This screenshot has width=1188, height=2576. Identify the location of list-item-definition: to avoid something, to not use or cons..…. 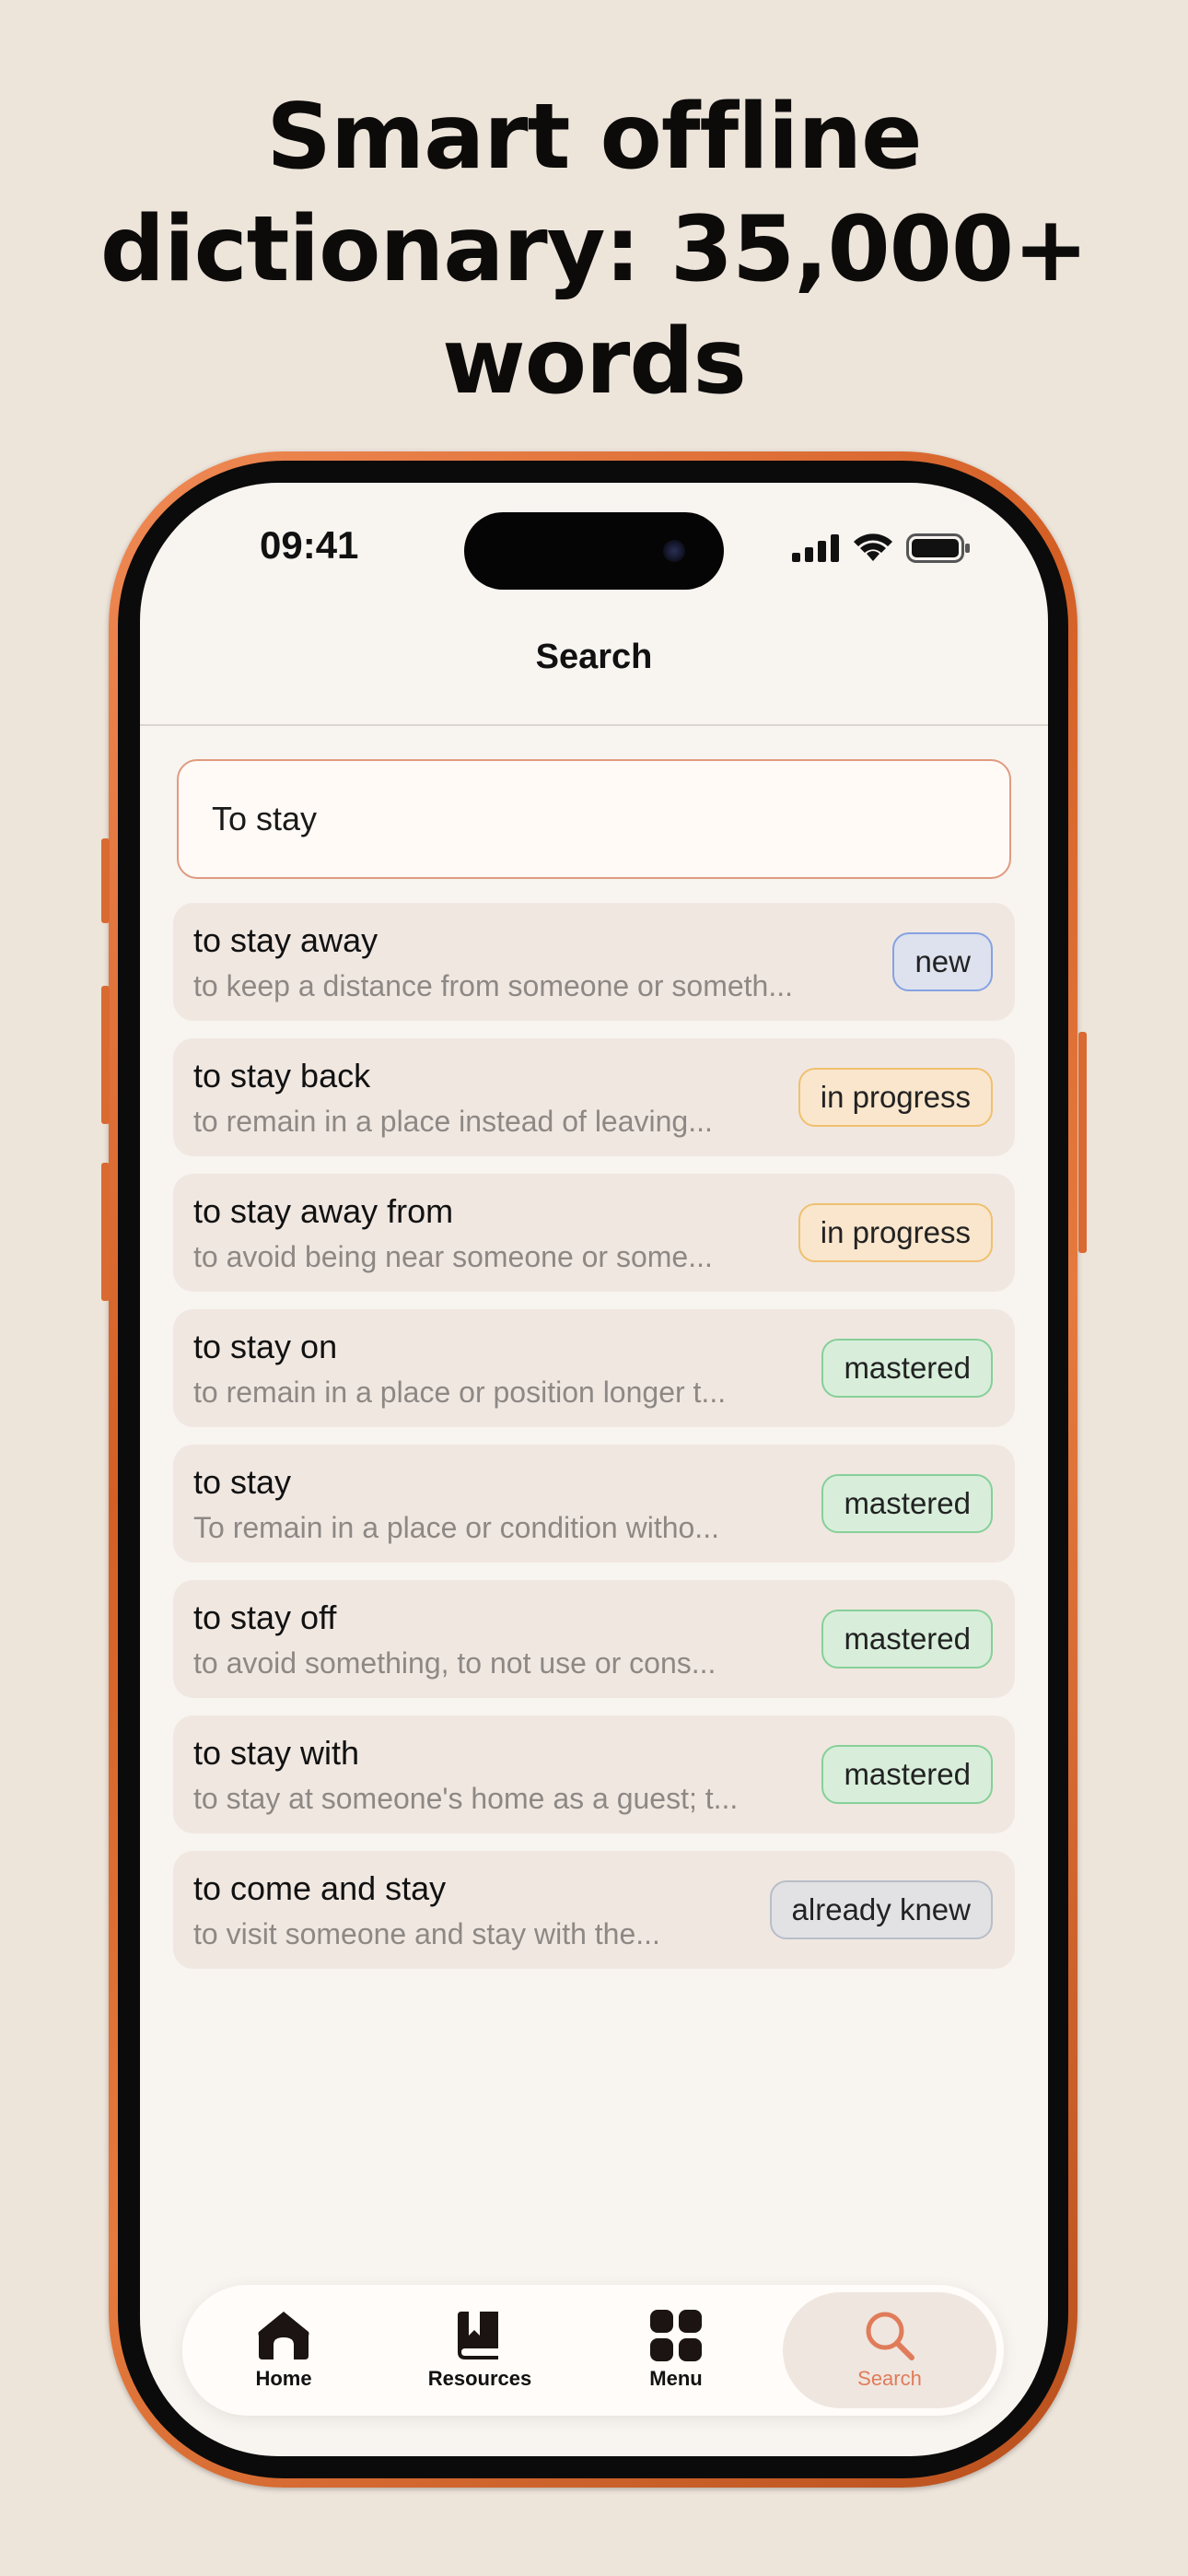
(454, 1663).